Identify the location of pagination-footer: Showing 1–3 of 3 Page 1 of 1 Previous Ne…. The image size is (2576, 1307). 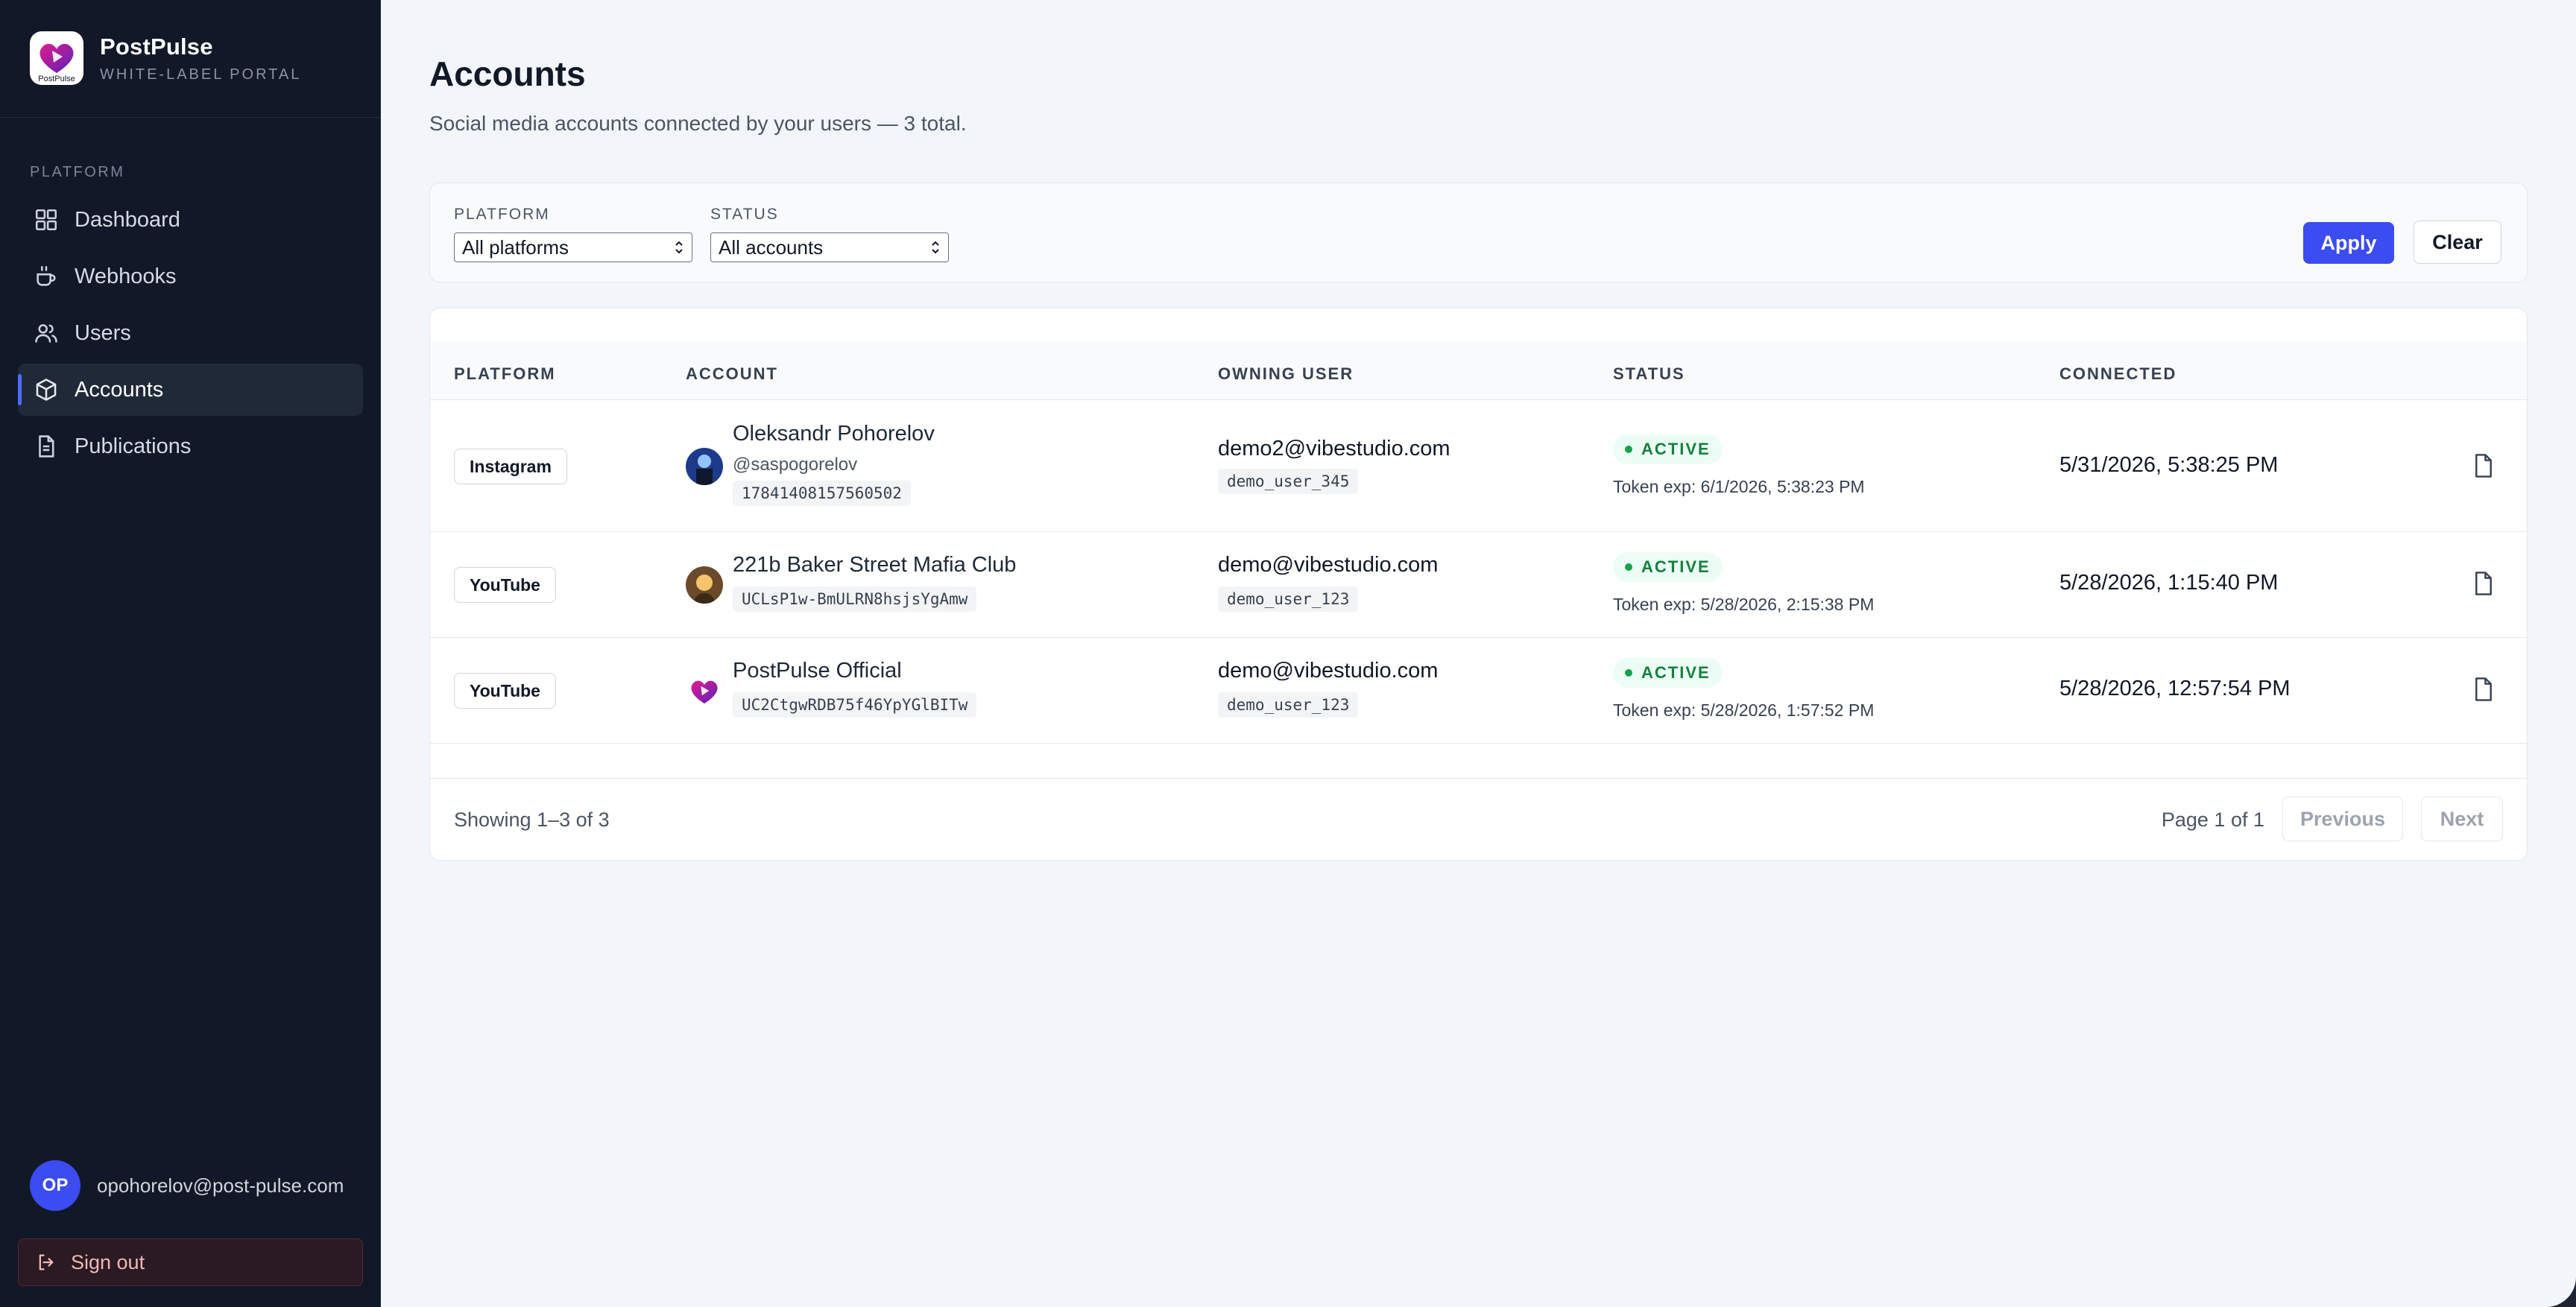
(1478, 819).